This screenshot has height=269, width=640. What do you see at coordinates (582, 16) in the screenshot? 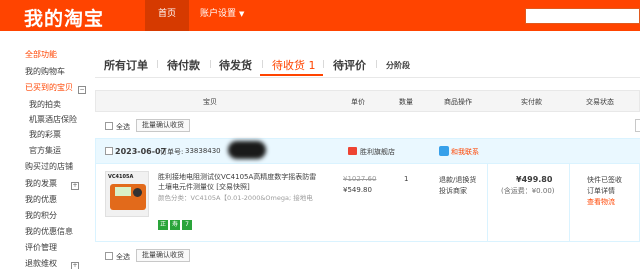
I see `search-input` at bounding box center [582, 16].